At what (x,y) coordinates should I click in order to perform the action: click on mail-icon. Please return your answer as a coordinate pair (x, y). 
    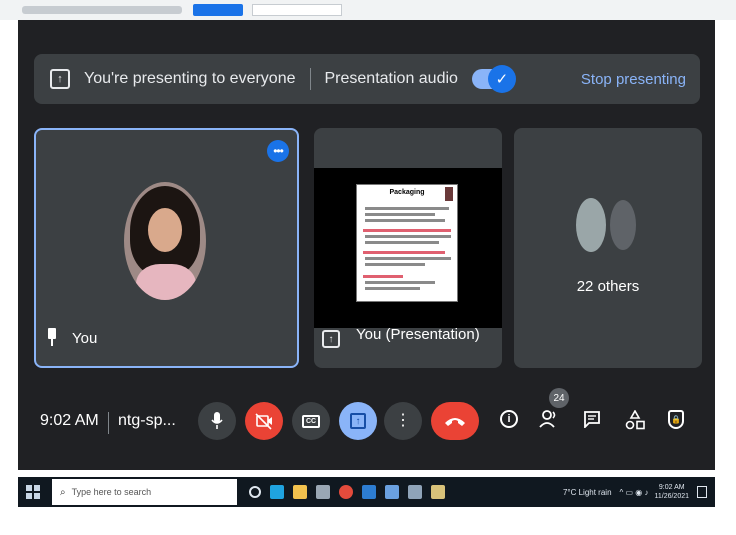
    Looking at the image, I should click on (369, 492).